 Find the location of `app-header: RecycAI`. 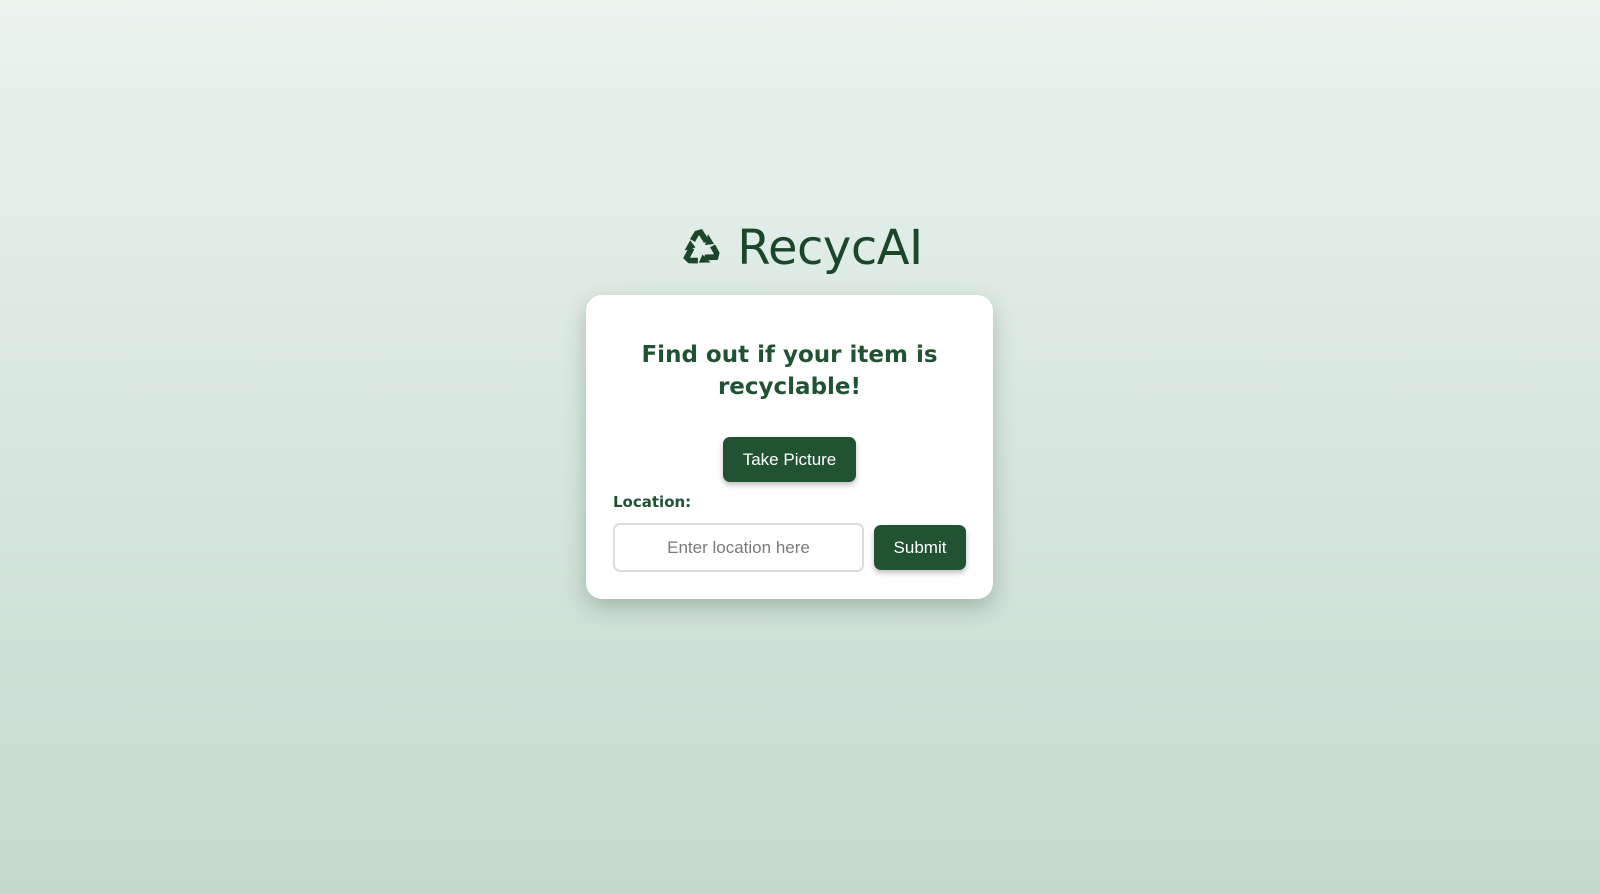

app-header: RecycAI is located at coordinates (800, 248).